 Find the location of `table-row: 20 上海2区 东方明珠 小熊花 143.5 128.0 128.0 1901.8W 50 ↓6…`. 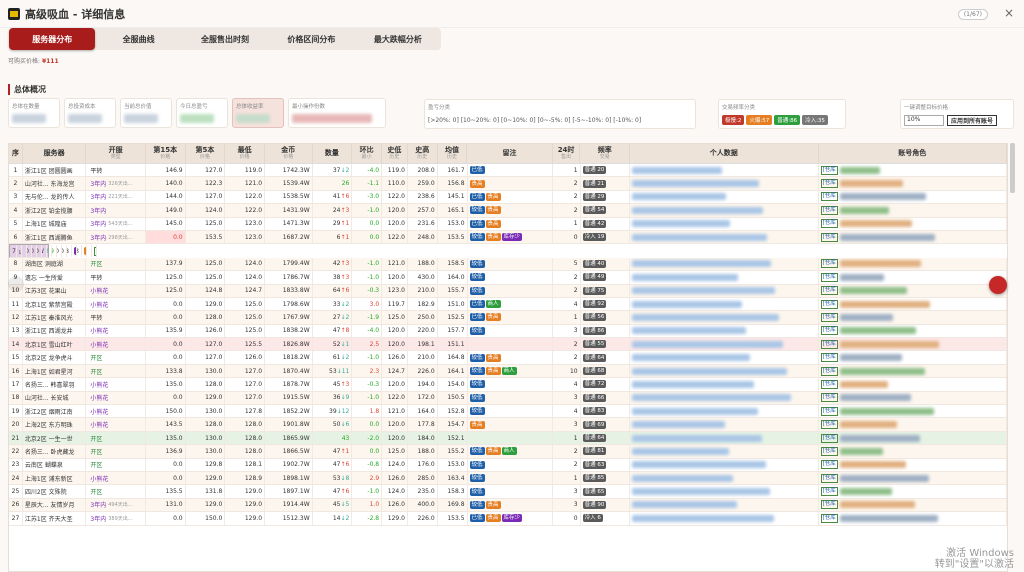

table-row: 20 上海2区 东方明珠 小熊花 143.5 128.0 128.0 1901.8W 50 ↓6… is located at coordinates (508, 425).